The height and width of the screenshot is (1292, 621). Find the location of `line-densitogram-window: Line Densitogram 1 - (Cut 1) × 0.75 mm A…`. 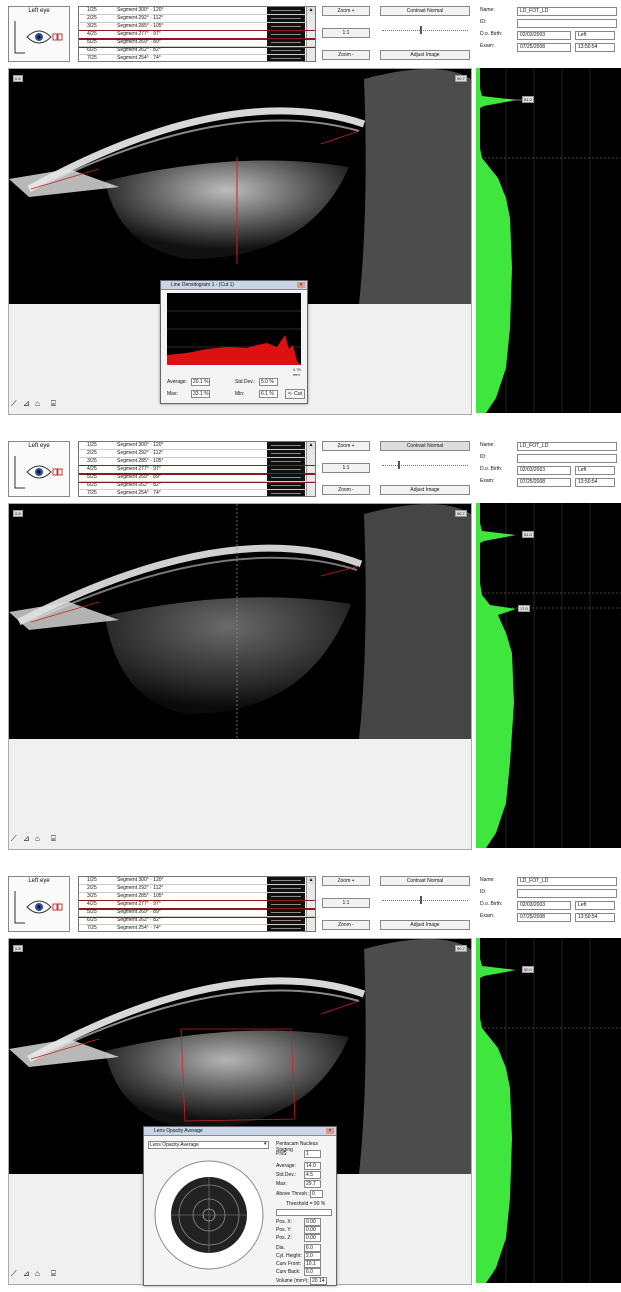

line-densitogram-window: Line Densitogram 1 - (Cut 1) × 0.75 mm A… is located at coordinates (234, 342).